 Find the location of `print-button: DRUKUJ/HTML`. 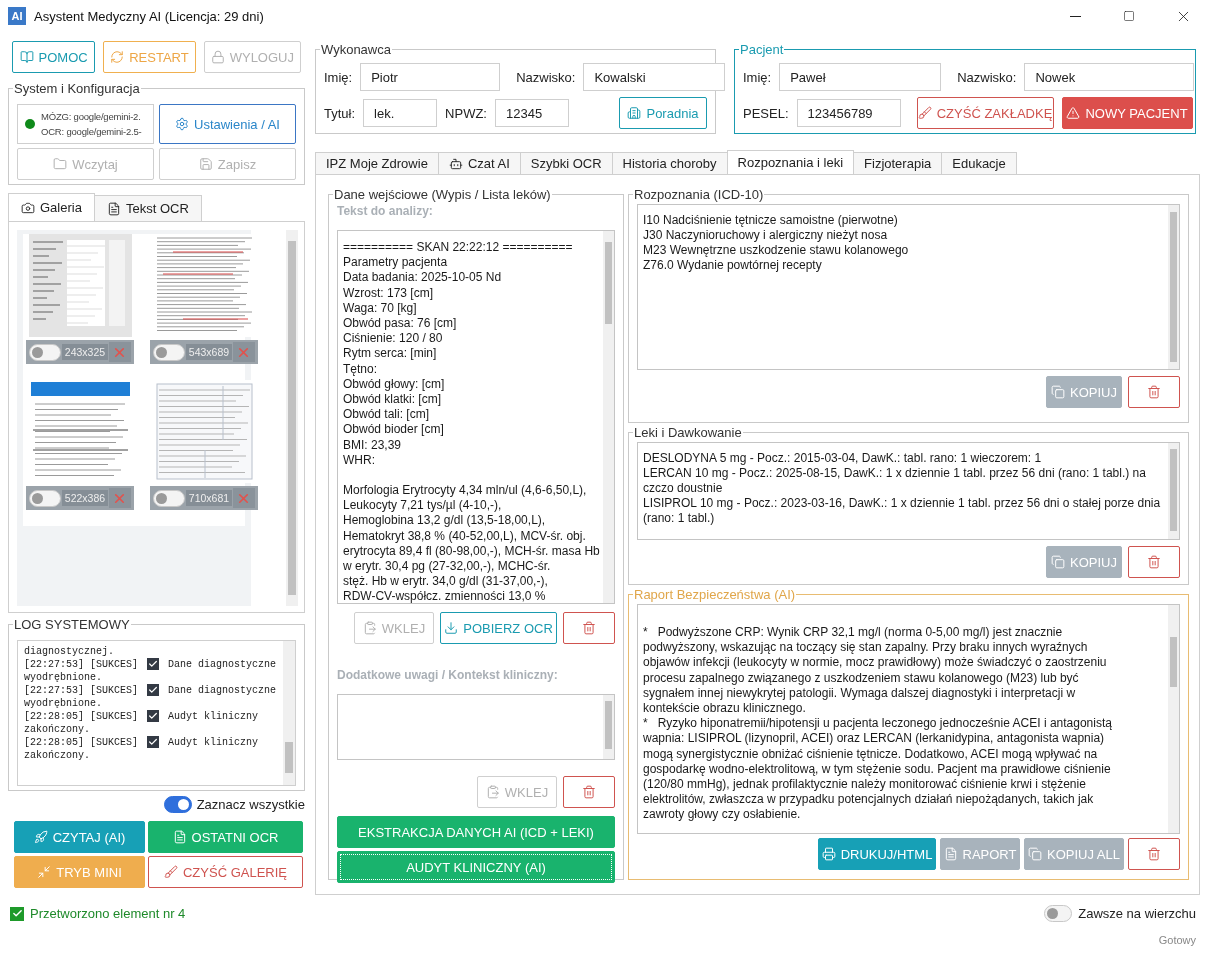

print-button: DRUKUJ/HTML is located at coordinates (877, 854).